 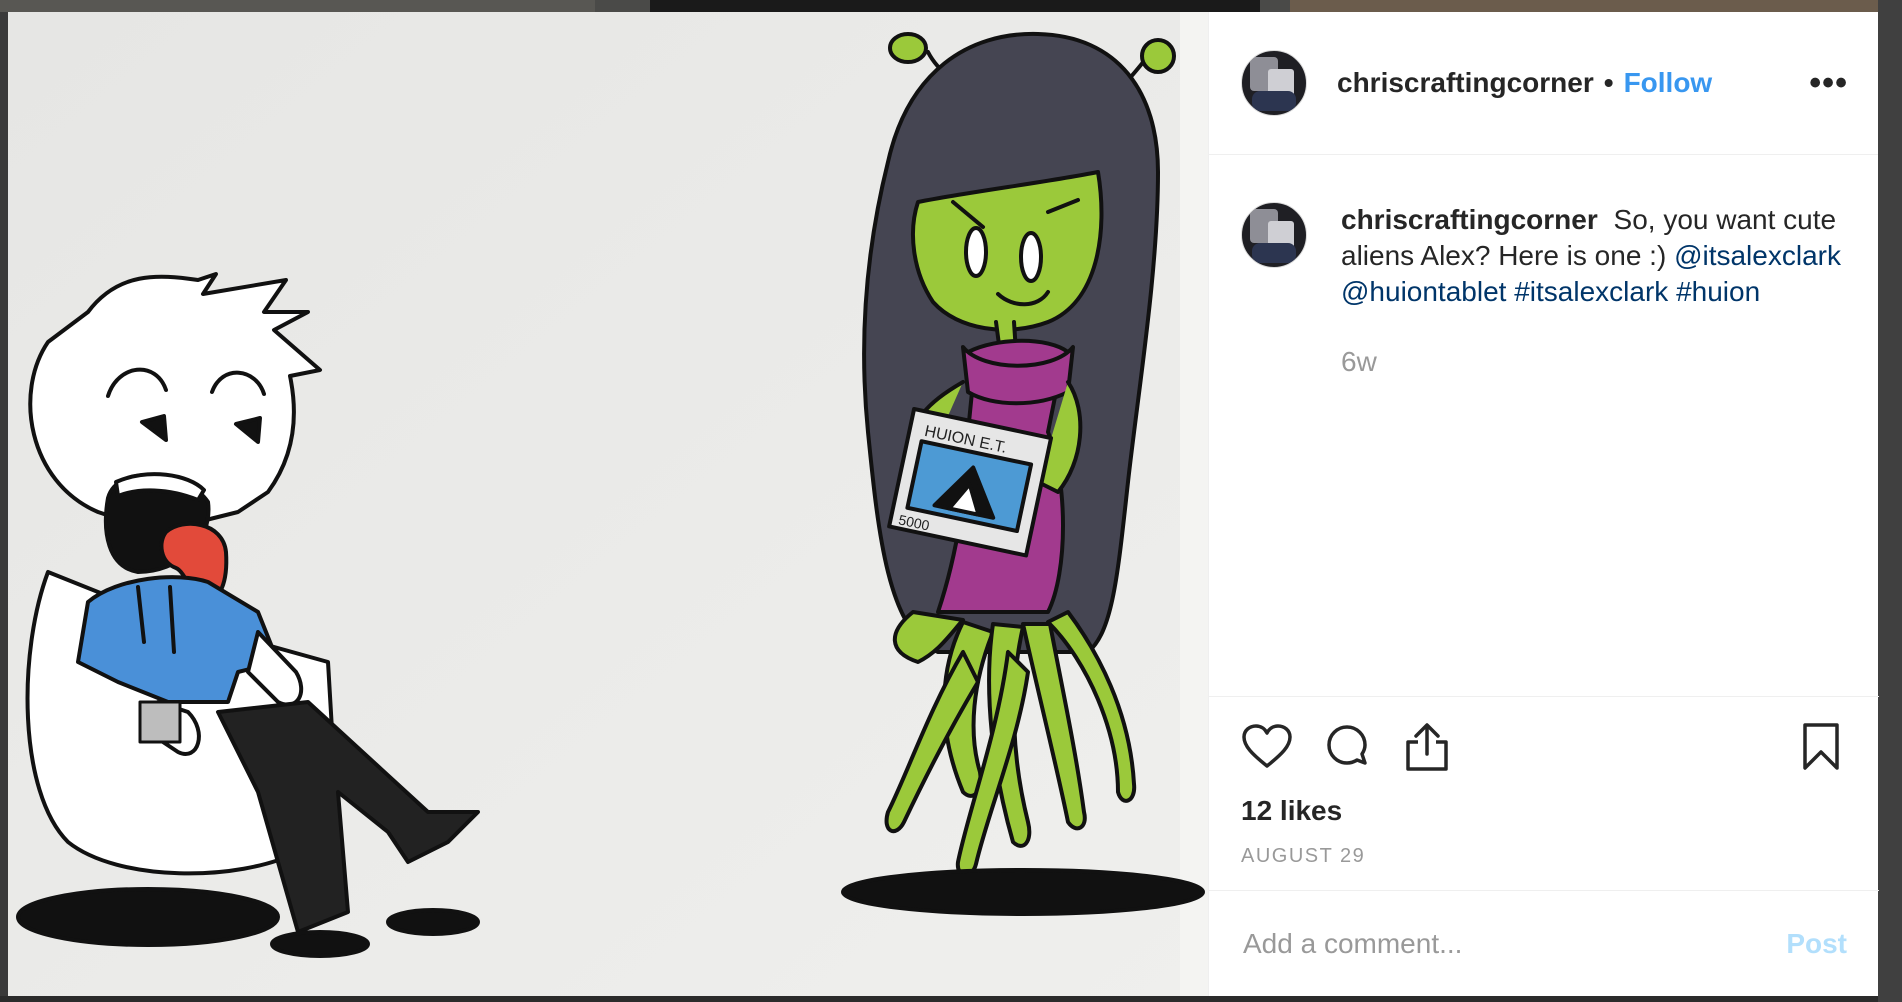 I want to click on mention-huiontablet: @huiontablet, so click(x=1423, y=291).